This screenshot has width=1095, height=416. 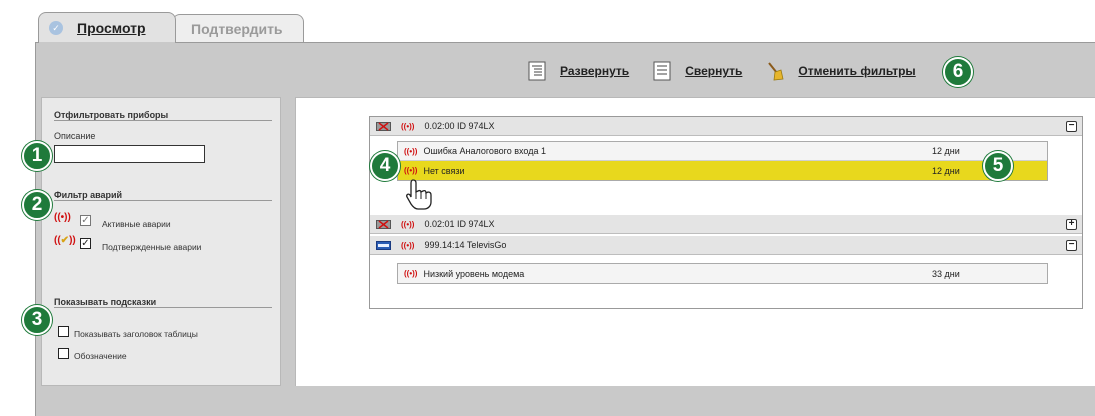 What do you see at coordinates (111, 28) in the screenshot?
I see `tab-view-label: Просмотр` at bounding box center [111, 28].